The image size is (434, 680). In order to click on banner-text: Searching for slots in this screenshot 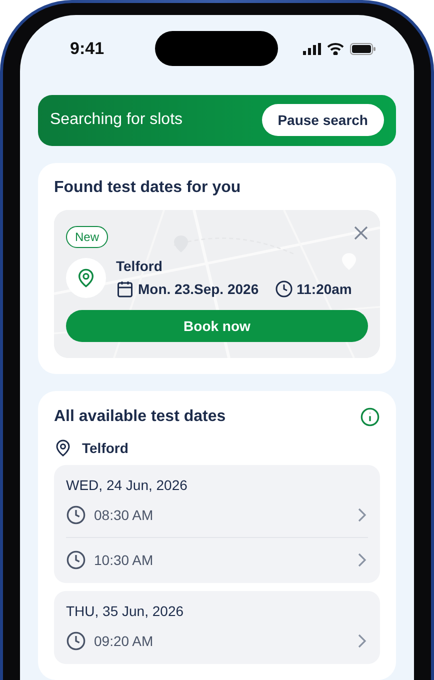, I will do `click(116, 120)`.